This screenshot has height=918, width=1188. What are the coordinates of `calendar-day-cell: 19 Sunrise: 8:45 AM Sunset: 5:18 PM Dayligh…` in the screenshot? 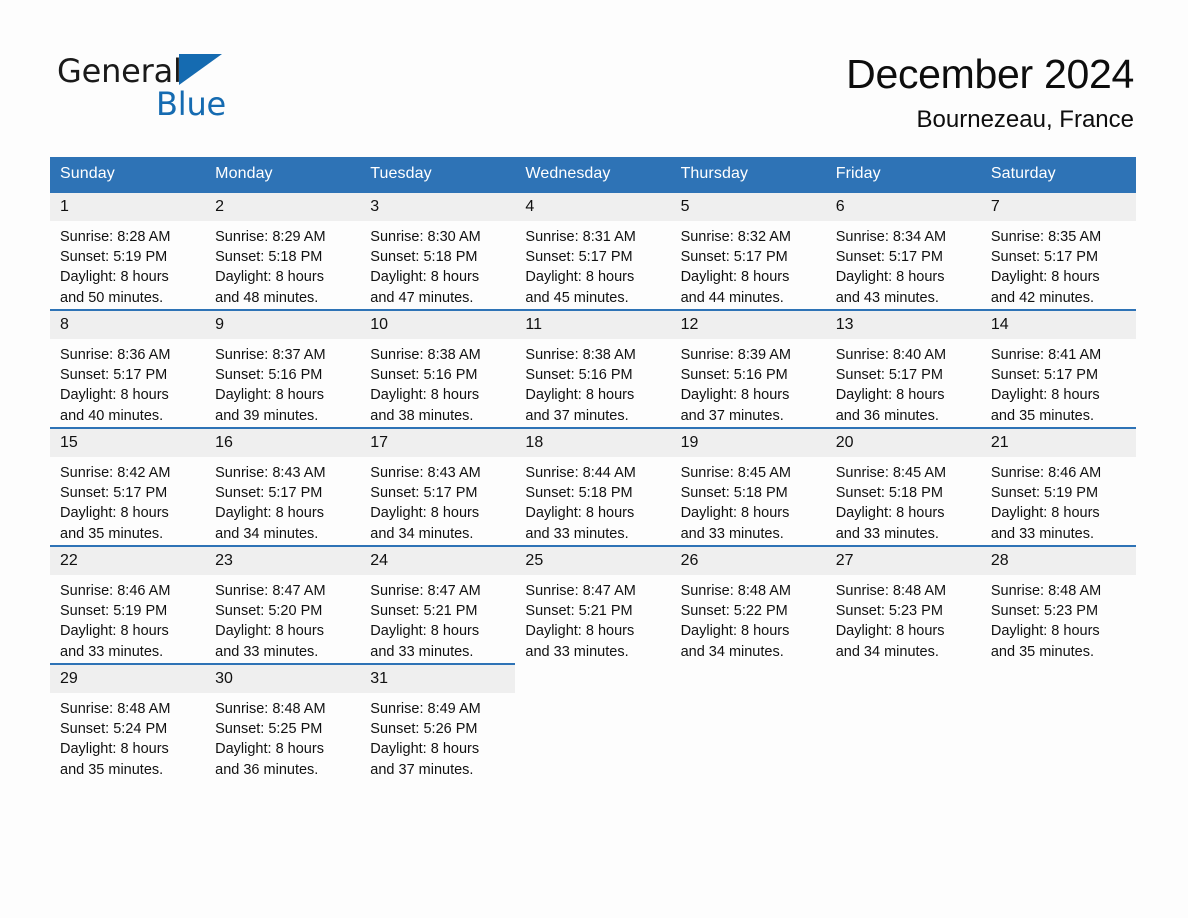 It's located at (748, 486).